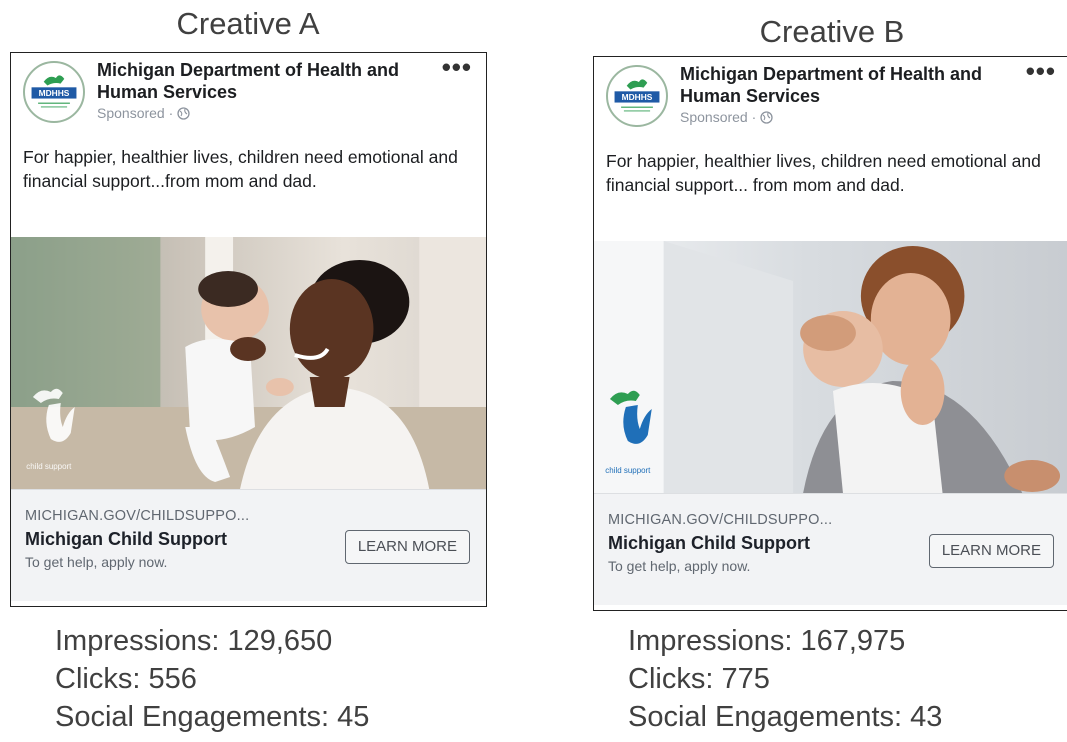  I want to click on creative-b-title: Creative B, so click(832, 31).